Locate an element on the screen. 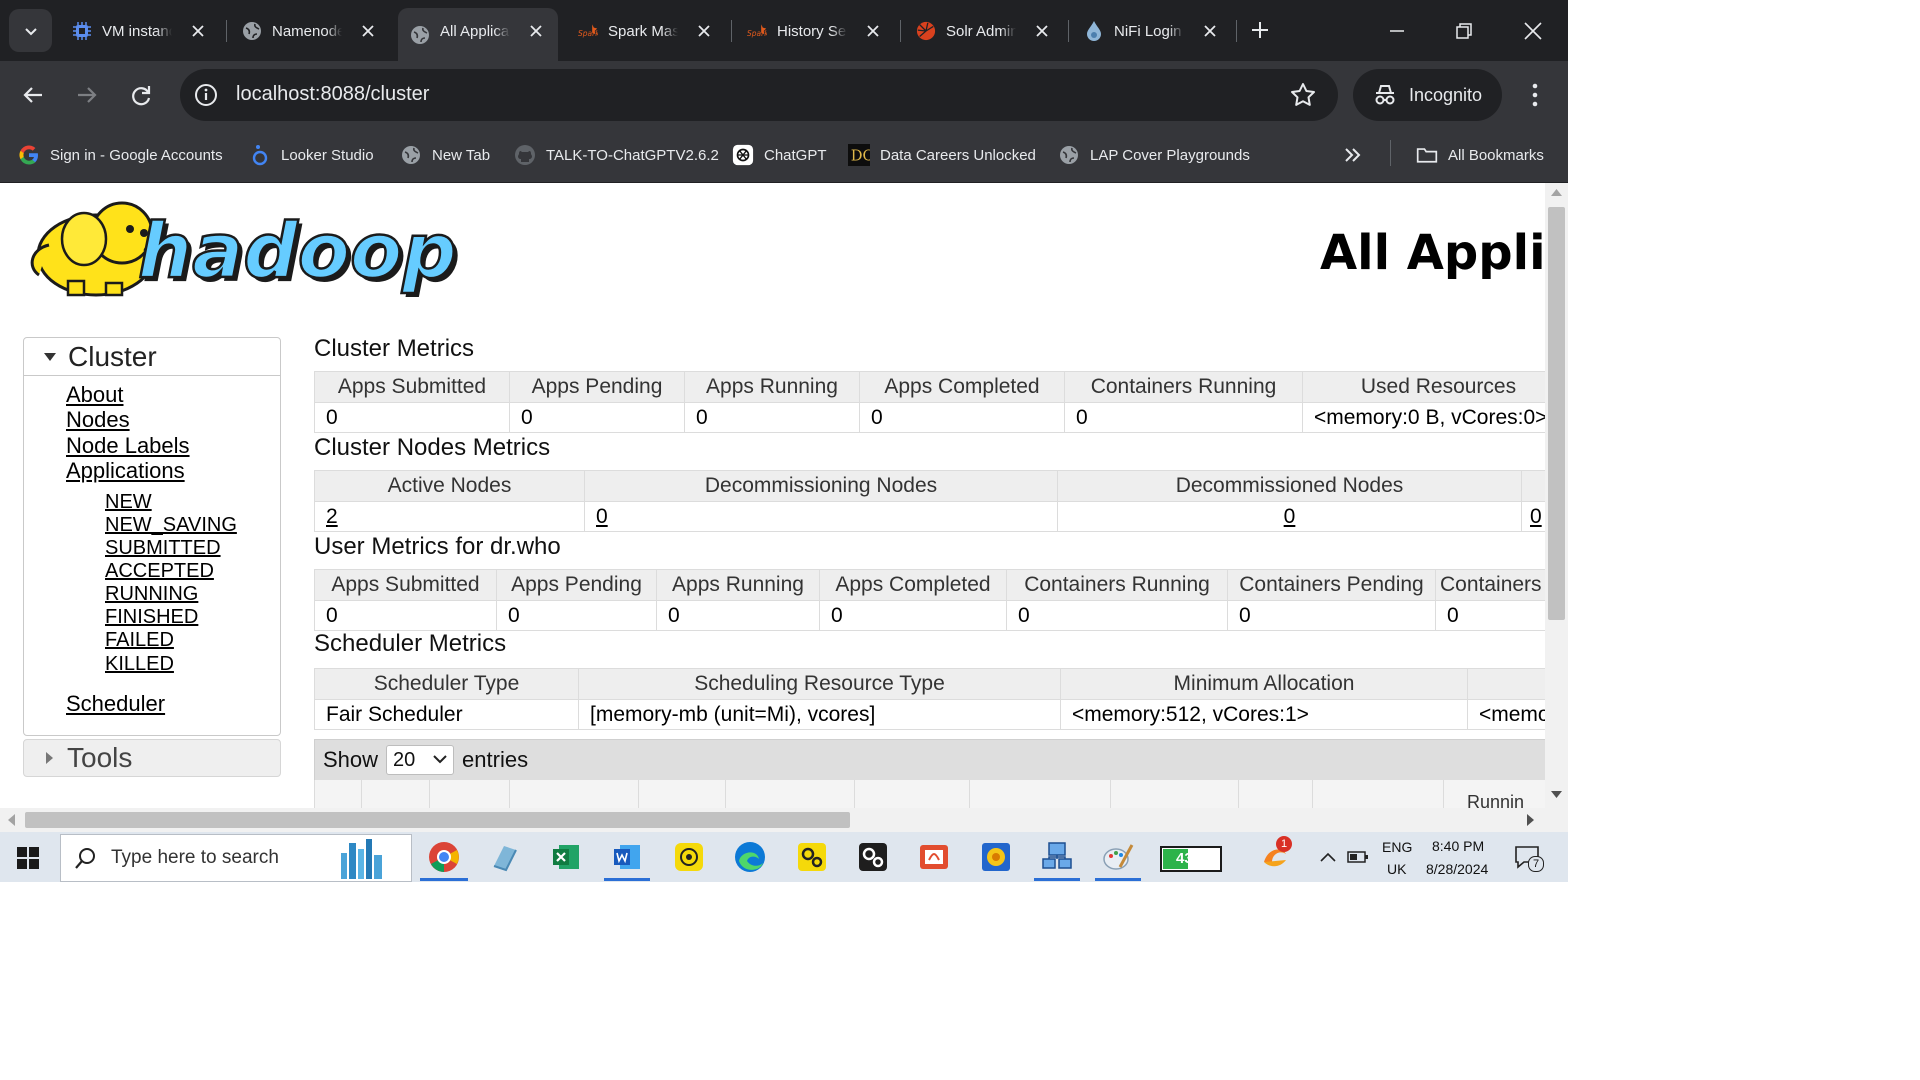  horizontal-scroll-thumb is located at coordinates (437, 820).